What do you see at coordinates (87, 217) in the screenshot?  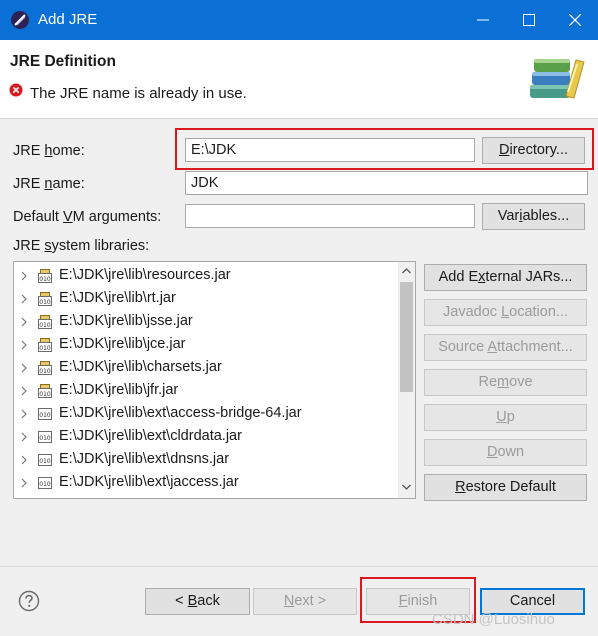 I see `vm-arguments-label: Default VM arguments:` at bounding box center [87, 217].